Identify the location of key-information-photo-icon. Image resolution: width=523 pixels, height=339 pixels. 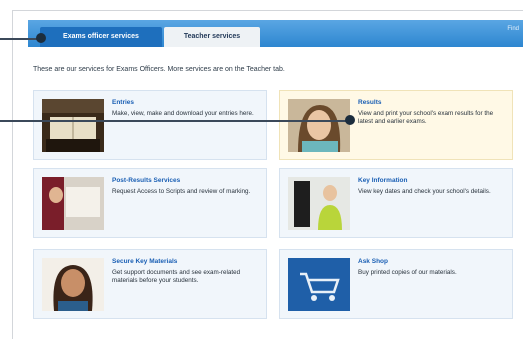
(319, 203).